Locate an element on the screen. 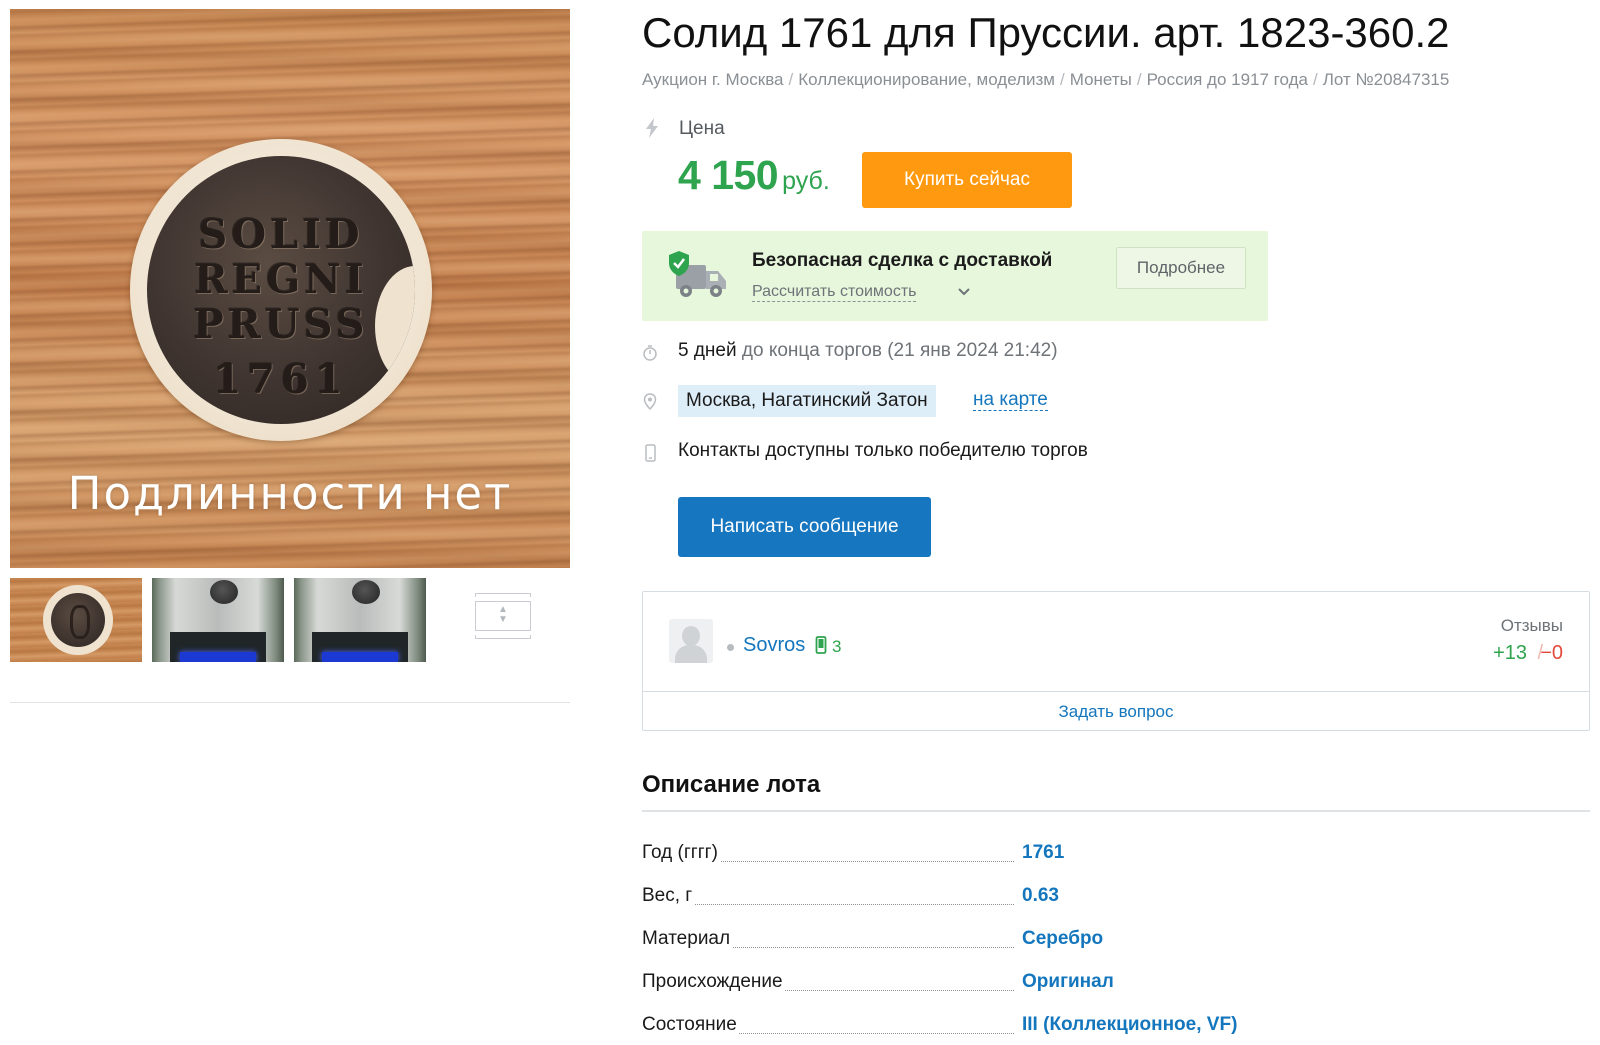 This screenshot has height=1045, width=1600. spec-value: Оригинал is located at coordinates (1068, 982).